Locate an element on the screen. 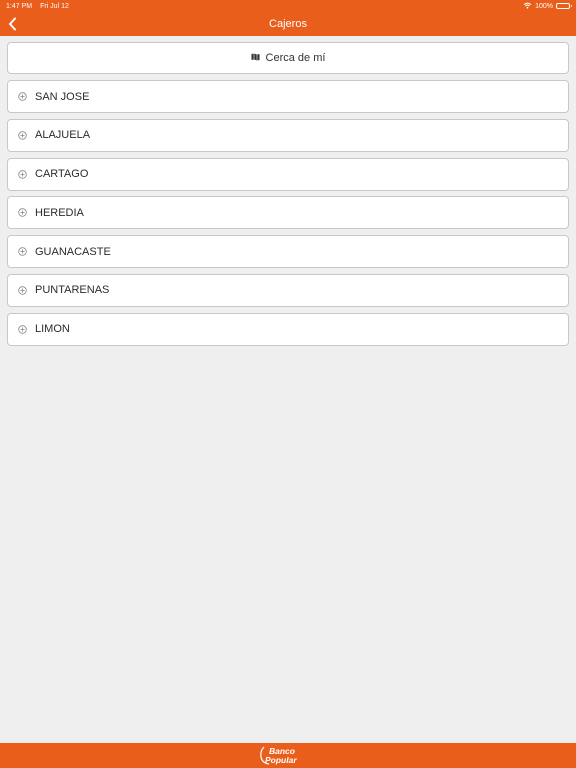 Image resolution: width=576 pixels, height=768 pixels. back-button is located at coordinates (12, 24).